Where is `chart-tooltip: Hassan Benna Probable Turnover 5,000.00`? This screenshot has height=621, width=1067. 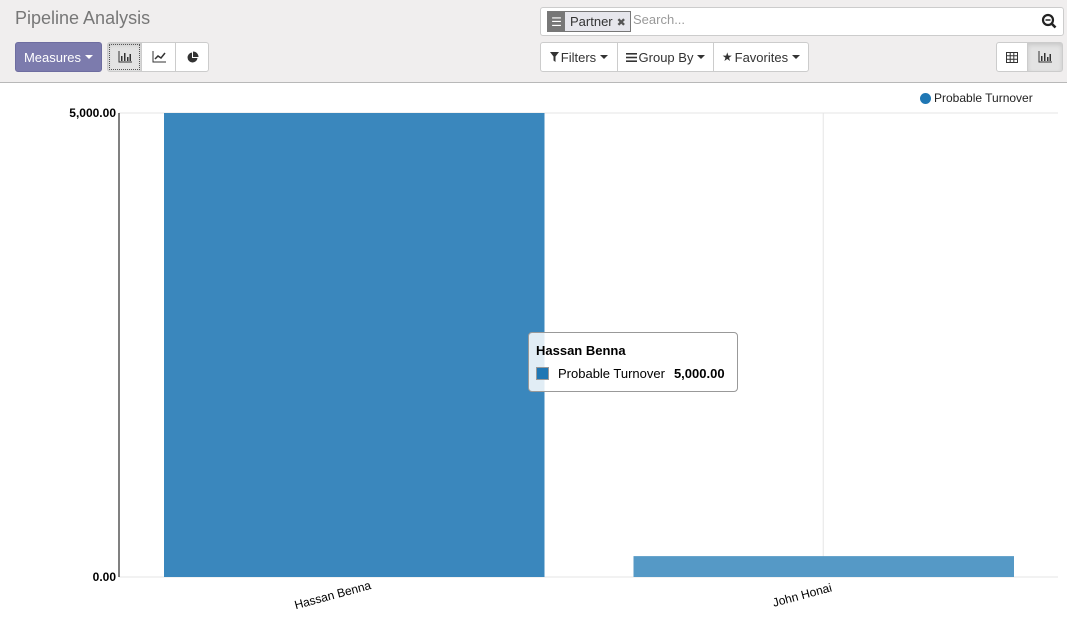
chart-tooltip: Hassan Benna Probable Turnover 5,000.00 is located at coordinates (633, 362).